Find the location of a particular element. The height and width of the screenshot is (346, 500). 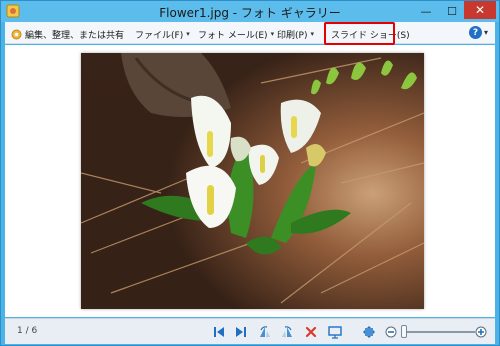

print-menu: 印刷(P) ▾ is located at coordinates (295, 34).